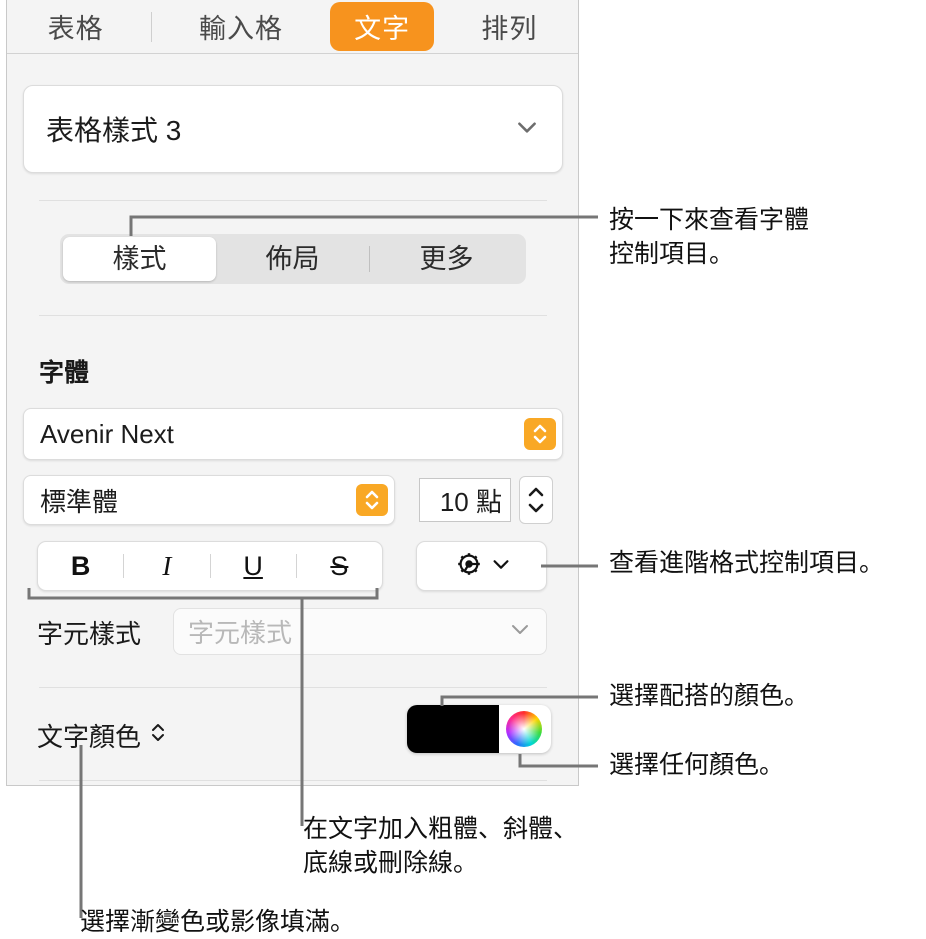 Image resolution: width=926 pixels, height=939 pixels. What do you see at coordinates (76, 26) in the screenshot?
I see `tab-table: 表格` at bounding box center [76, 26].